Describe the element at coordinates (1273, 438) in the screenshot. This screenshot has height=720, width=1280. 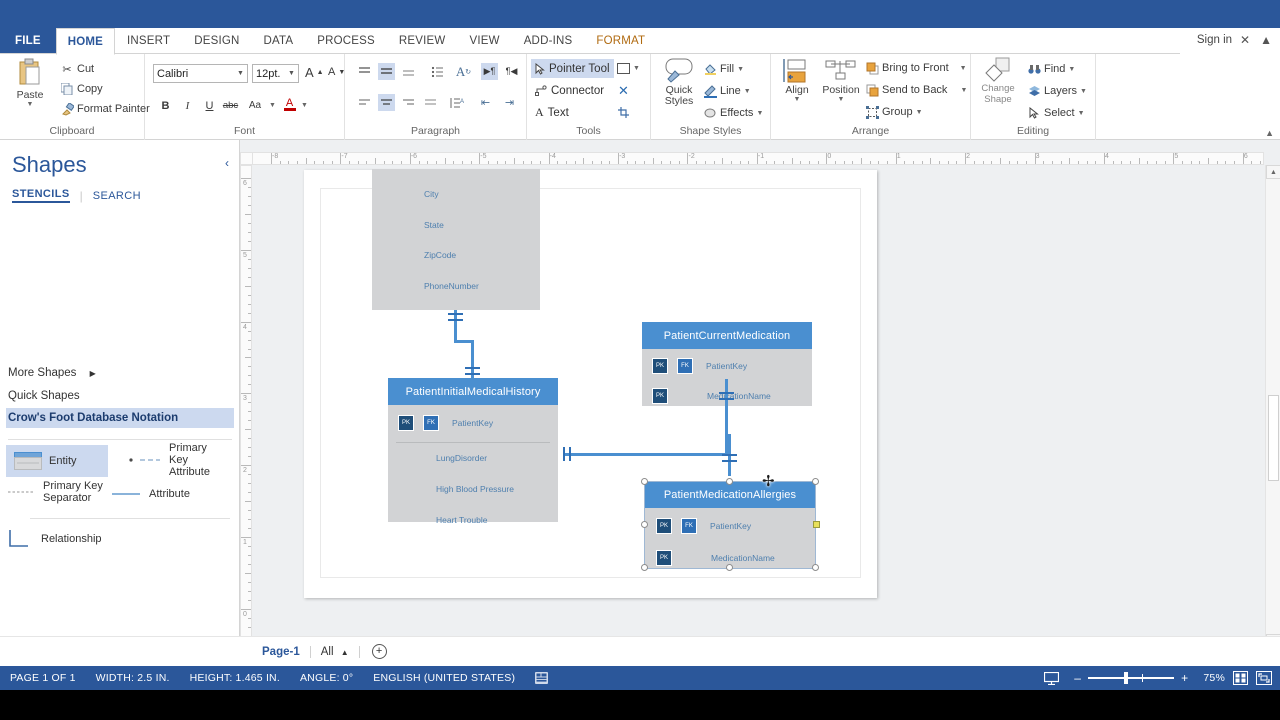
I see `vertical-scroll-thumb` at that location.